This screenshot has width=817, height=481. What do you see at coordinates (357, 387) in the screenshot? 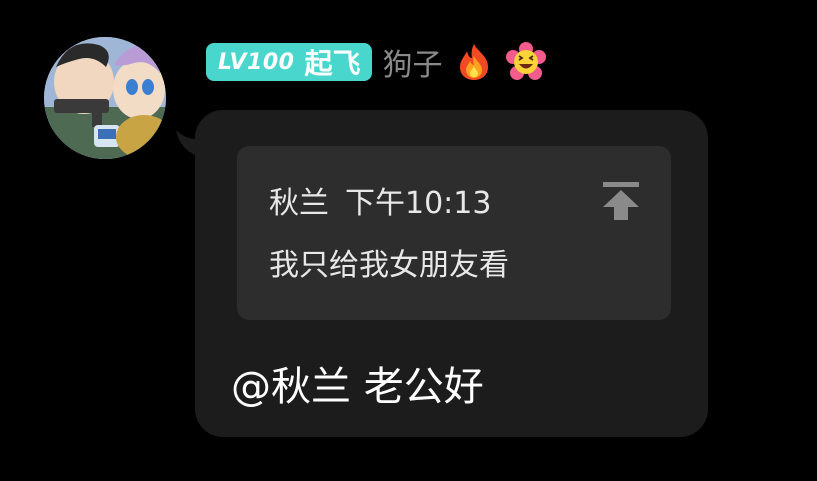
I see `message-text: @秋兰 老公好` at bounding box center [357, 387].